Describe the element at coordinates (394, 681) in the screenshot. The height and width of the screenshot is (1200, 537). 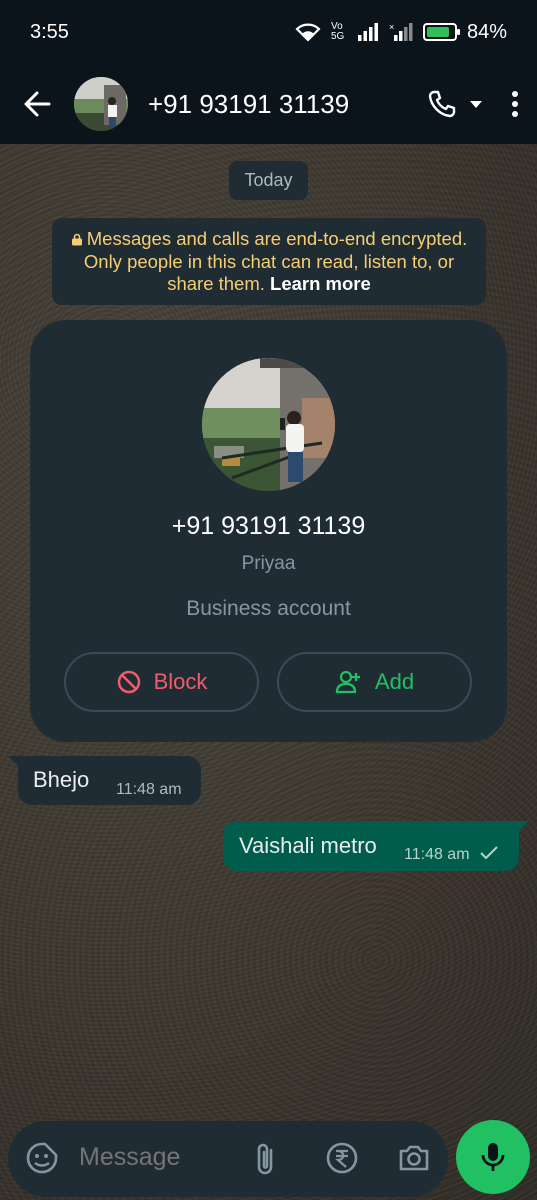
I see `add-label: Add` at that location.